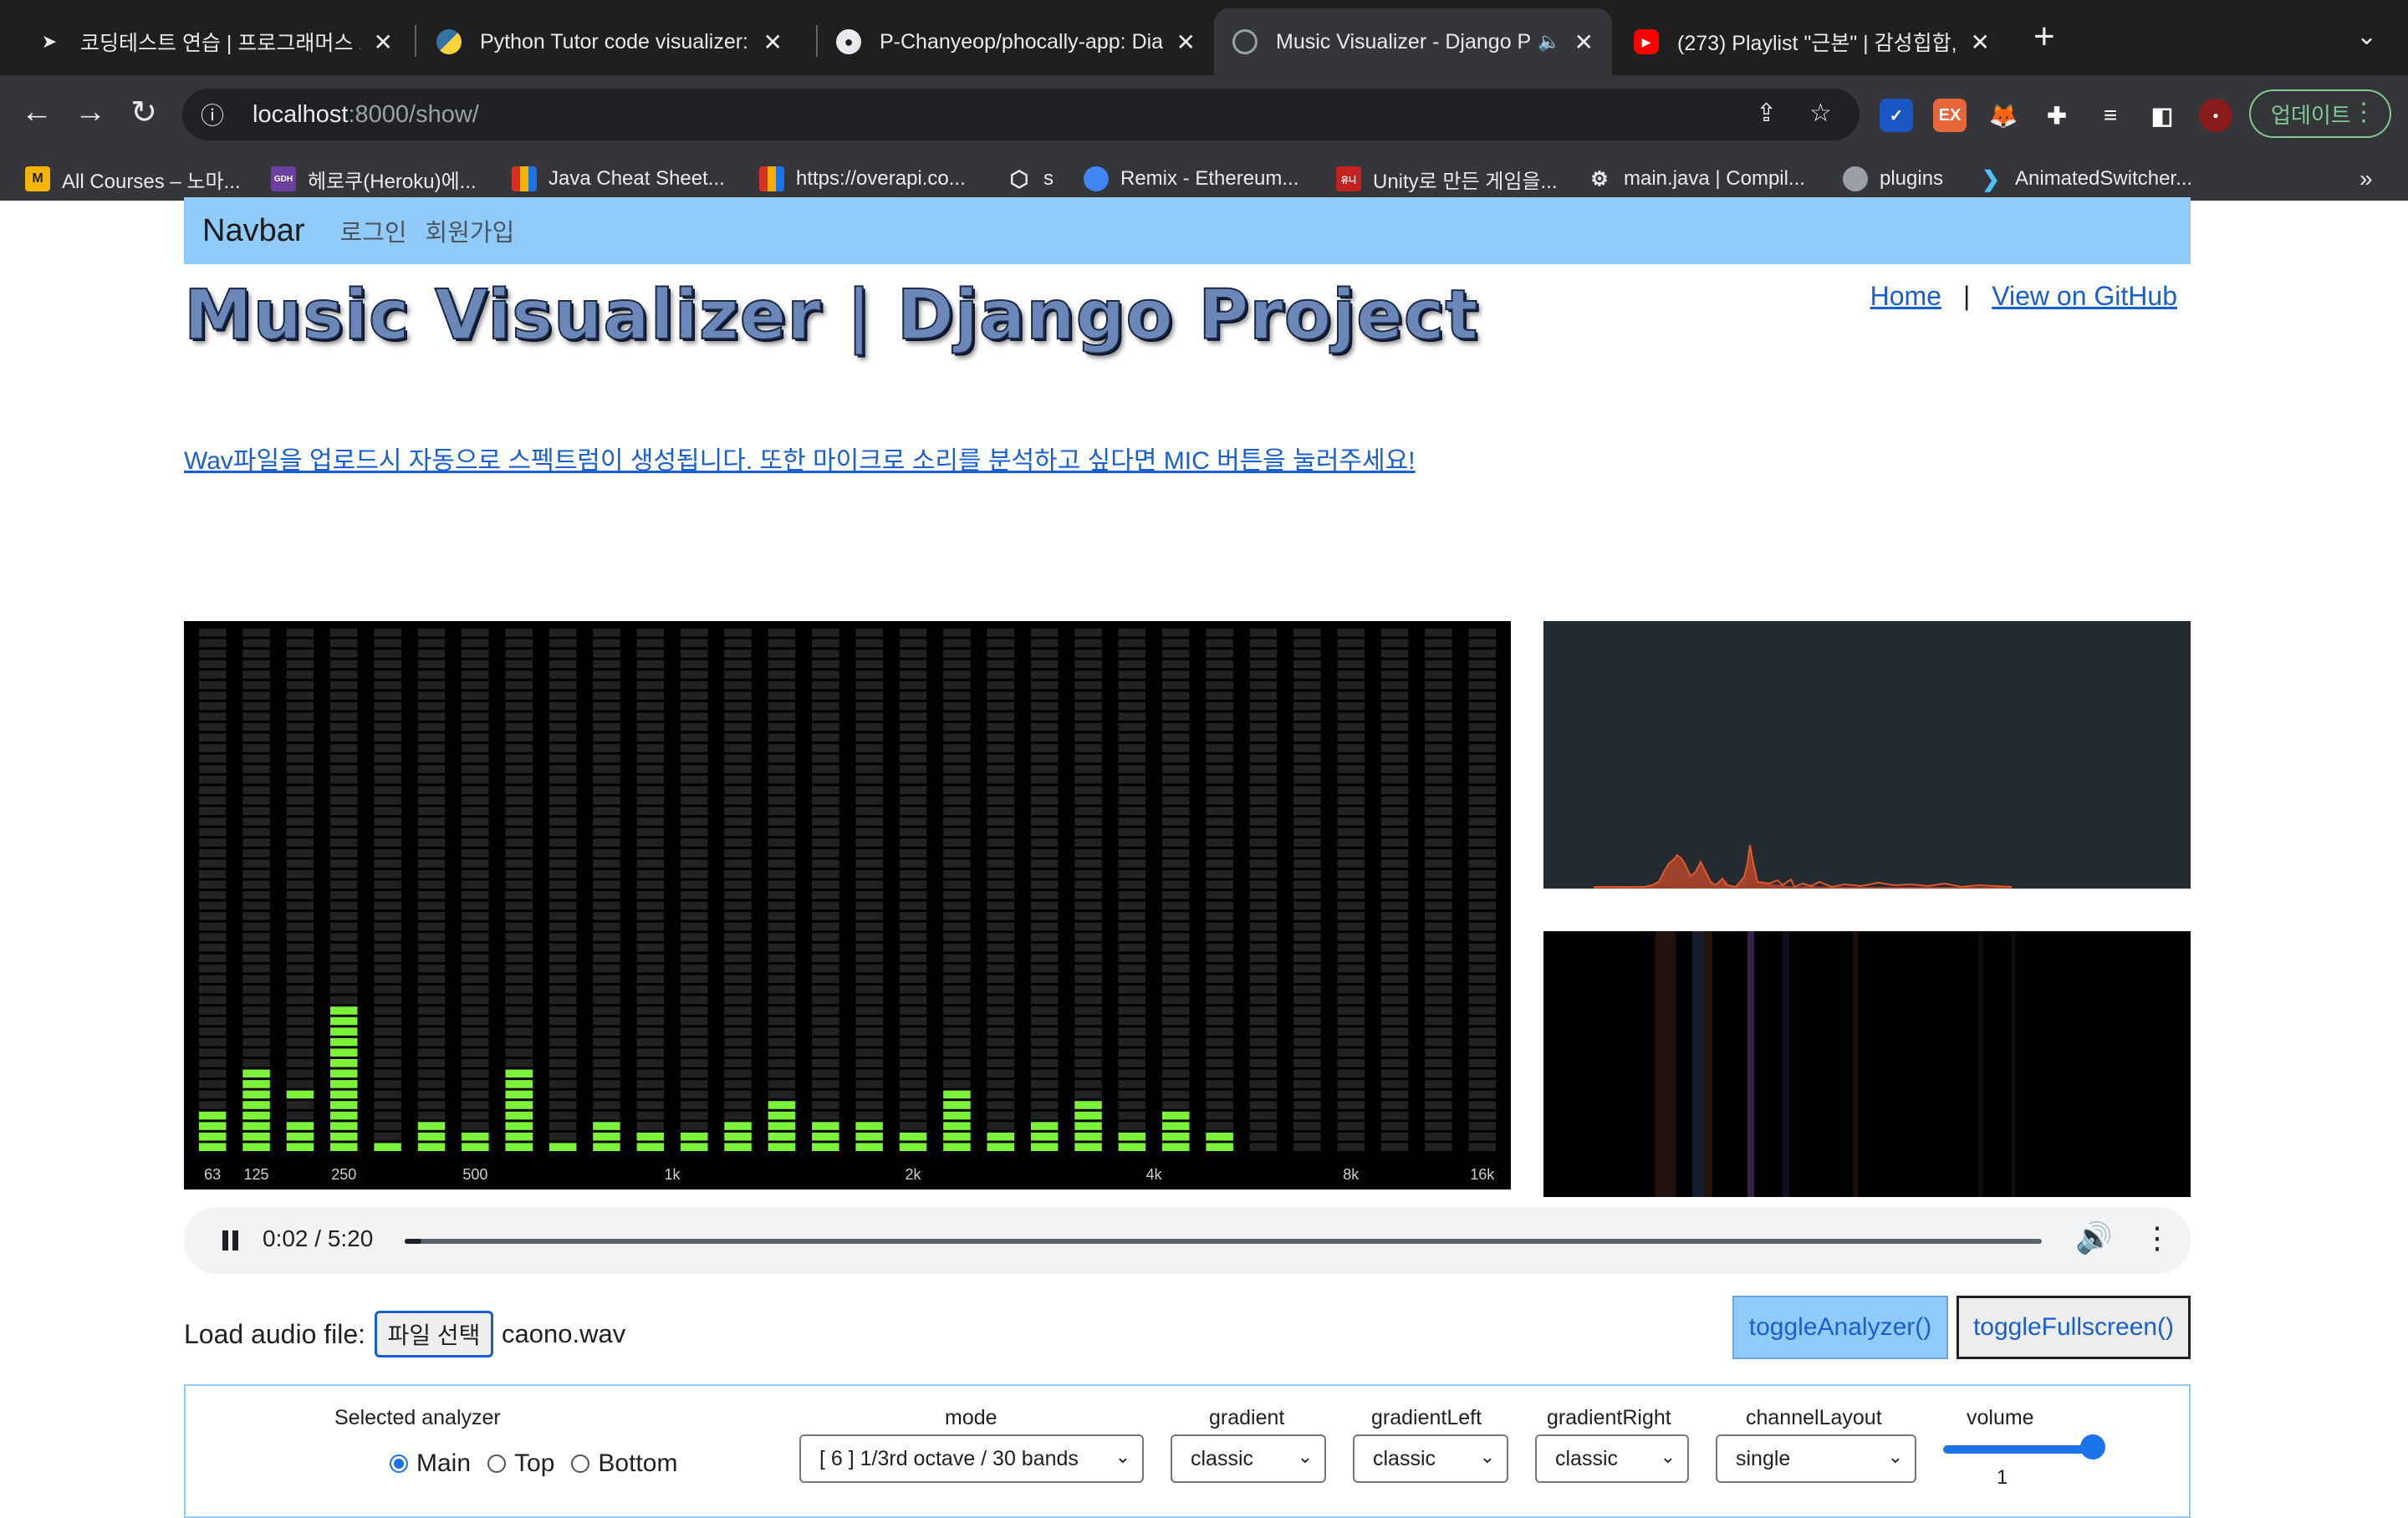 The image size is (2408, 1518). What do you see at coordinates (1767, 113) in the screenshot?
I see `share-icon: ⇪` at bounding box center [1767, 113].